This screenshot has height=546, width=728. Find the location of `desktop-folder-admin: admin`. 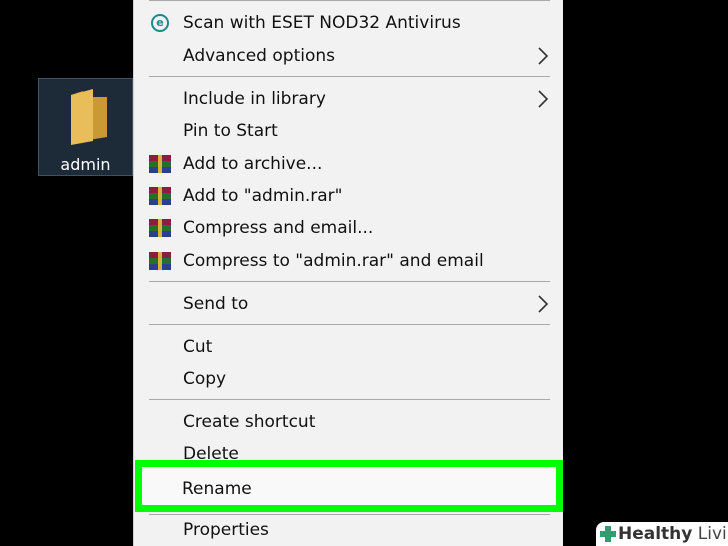

desktop-folder-admin: admin is located at coordinates (85, 127).